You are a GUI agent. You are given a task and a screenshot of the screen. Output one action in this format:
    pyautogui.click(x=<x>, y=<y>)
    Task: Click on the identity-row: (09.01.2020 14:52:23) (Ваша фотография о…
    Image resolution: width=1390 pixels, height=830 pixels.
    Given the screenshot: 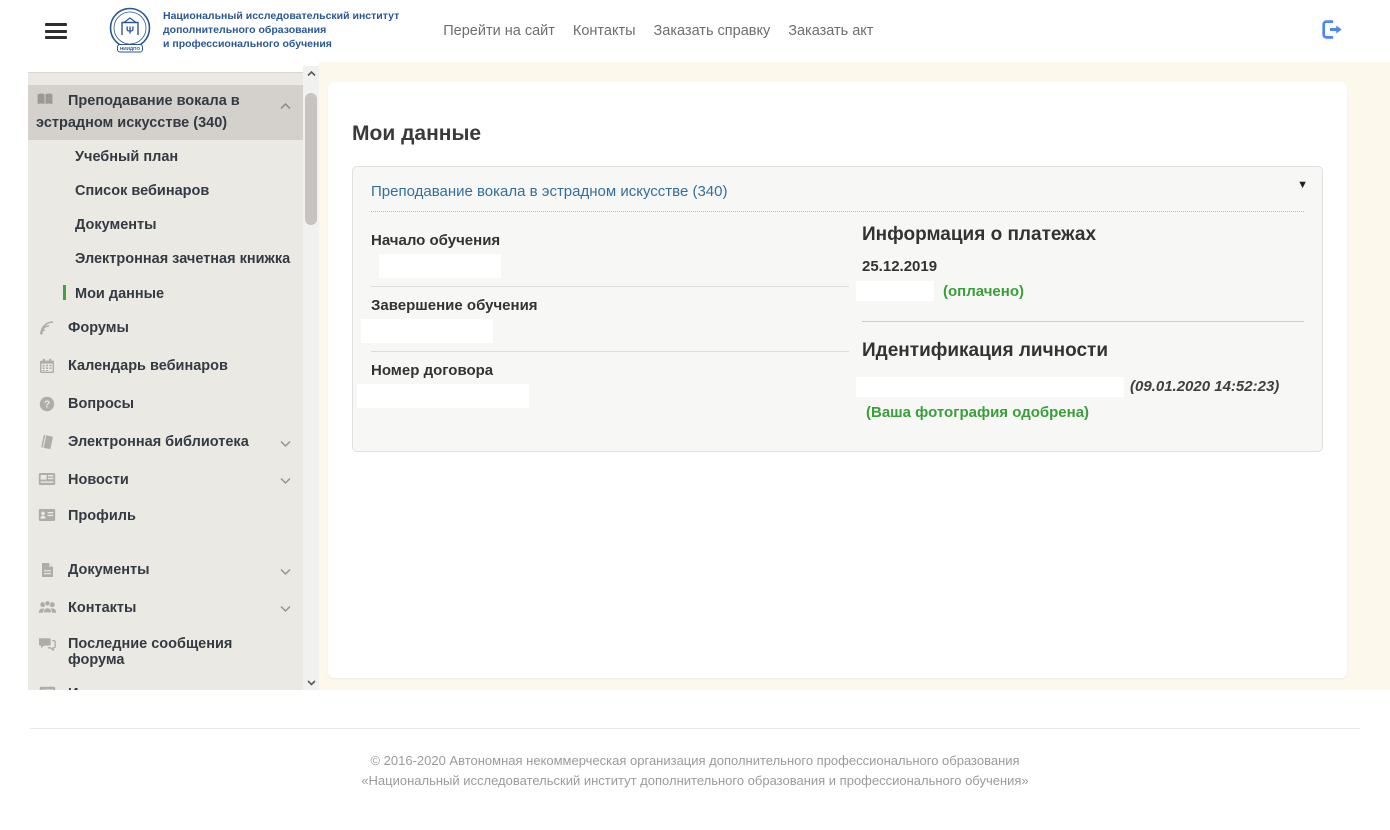 What is the action you would take?
    pyautogui.click(x=1080, y=399)
    